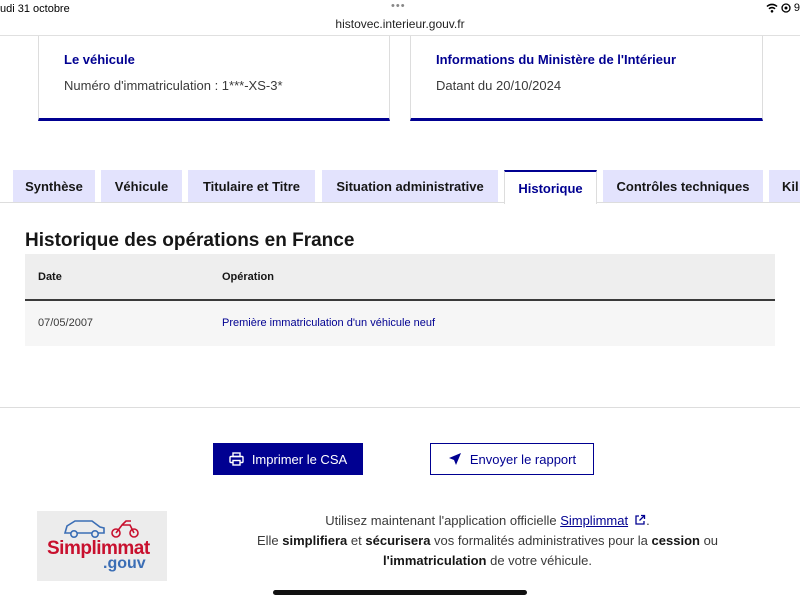  What do you see at coordinates (523, 459) in the screenshot?
I see `send-report-label: Envoyer le rapport` at bounding box center [523, 459].